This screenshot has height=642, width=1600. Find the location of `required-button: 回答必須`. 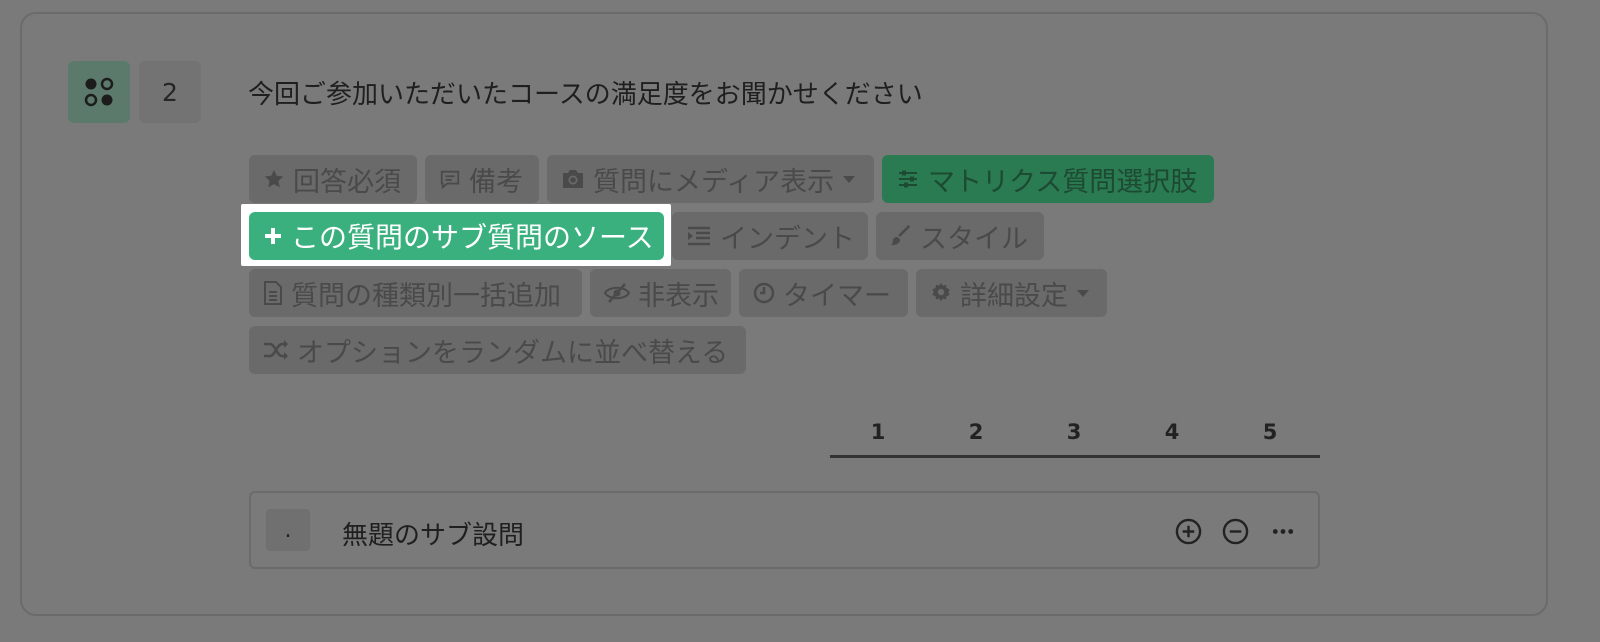

required-button: 回答必須 is located at coordinates (333, 179).